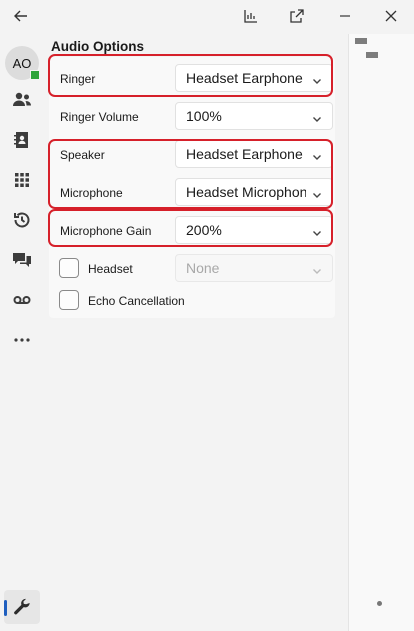  I want to click on headset-value: None, so click(203, 268).